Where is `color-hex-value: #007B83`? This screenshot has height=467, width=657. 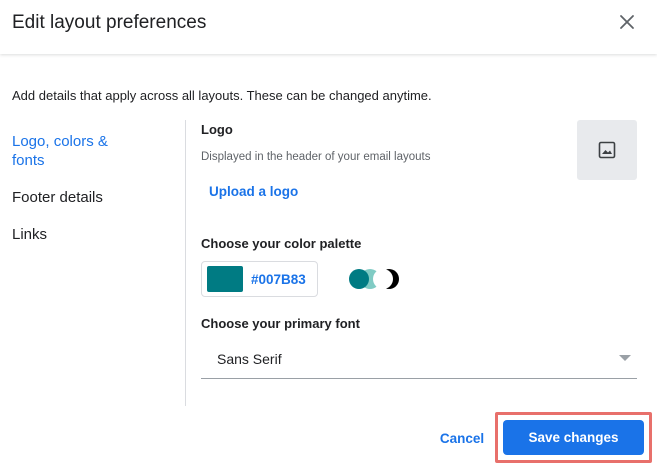 color-hex-value: #007B83 is located at coordinates (278, 279).